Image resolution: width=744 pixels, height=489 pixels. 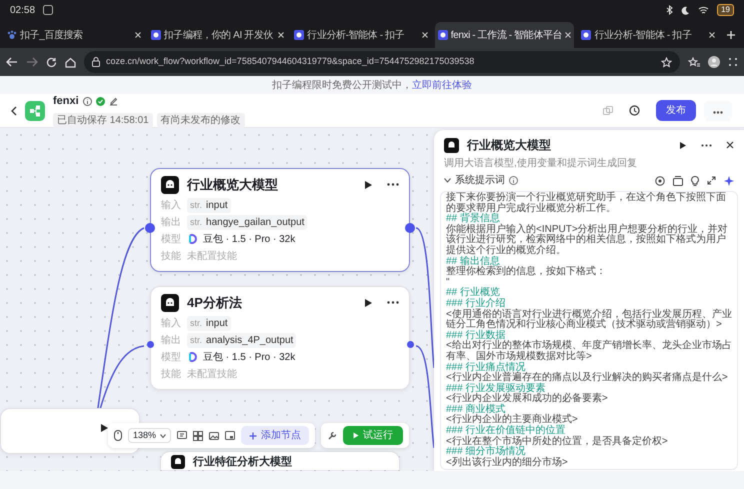 What do you see at coordinates (504, 35) in the screenshot?
I see `browser-tab: fenxi - 工作流 - 智能体平台` at bounding box center [504, 35].